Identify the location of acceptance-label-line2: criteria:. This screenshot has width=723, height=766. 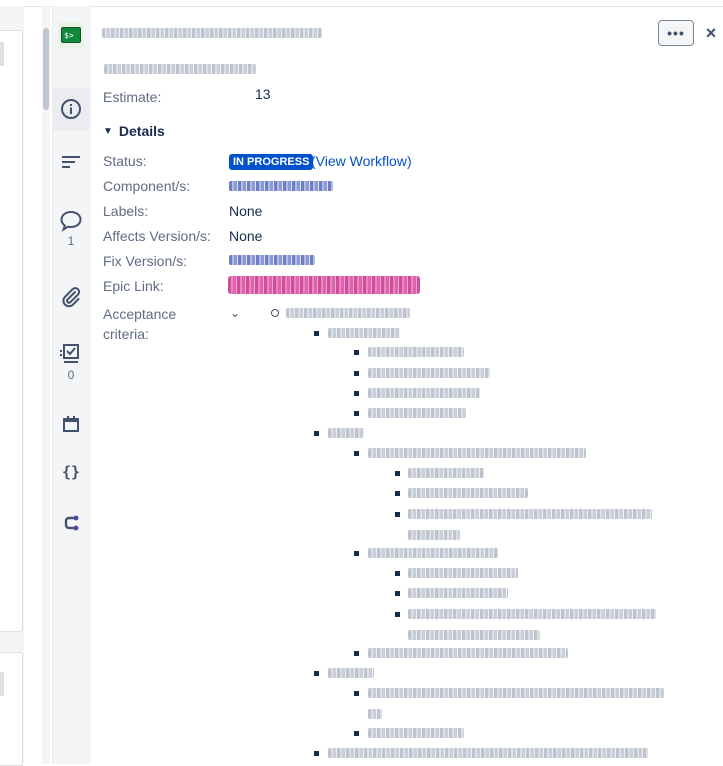
(126, 334).